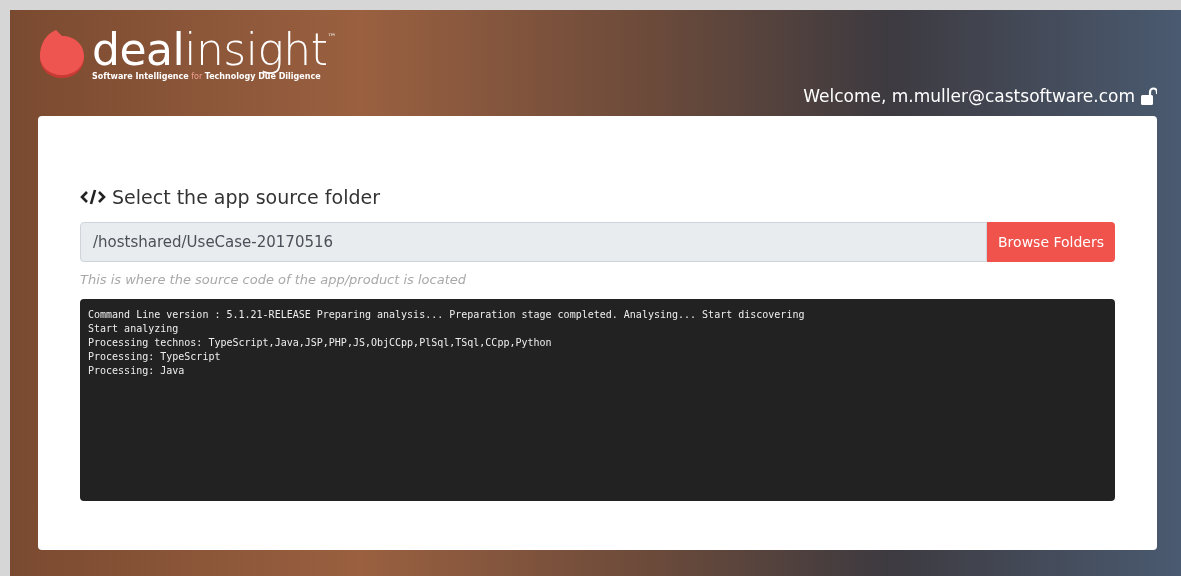 The height and width of the screenshot is (576, 1181). What do you see at coordinates (246, 197) in the screenshot?
I see `section-title: Select the app source folder` at bounding box center [246, 197].